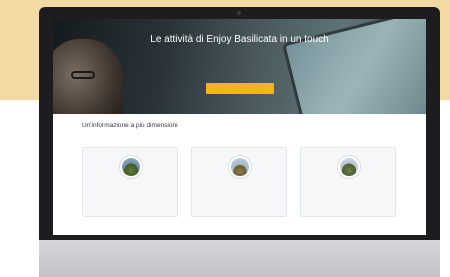  What do you see at coordinates (239, 258) in the screenshot?
I see `monitor-chin` at bounding box center [239, 258].